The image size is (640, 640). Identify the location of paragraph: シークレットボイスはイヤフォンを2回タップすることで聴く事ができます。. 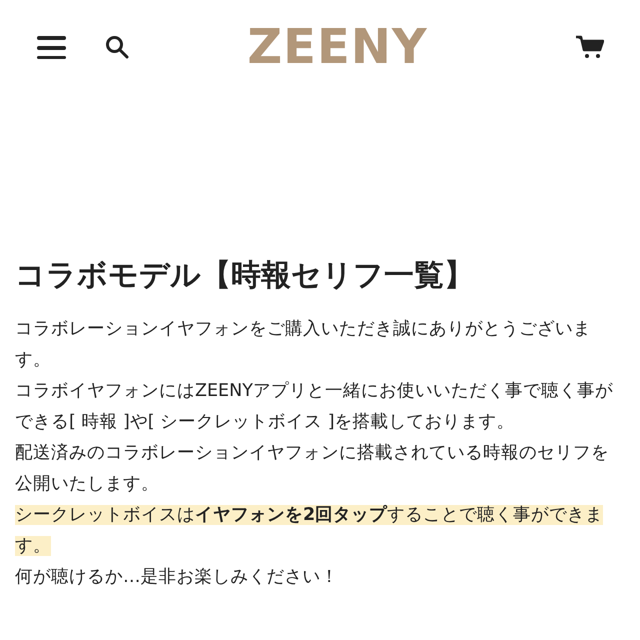
(309, 531).